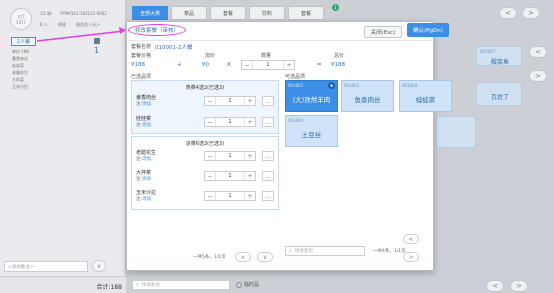  Describe the element at coordinates (325, 251) in the screenshot. I see `item-search-input: ⌕ 快速查询` at that location.